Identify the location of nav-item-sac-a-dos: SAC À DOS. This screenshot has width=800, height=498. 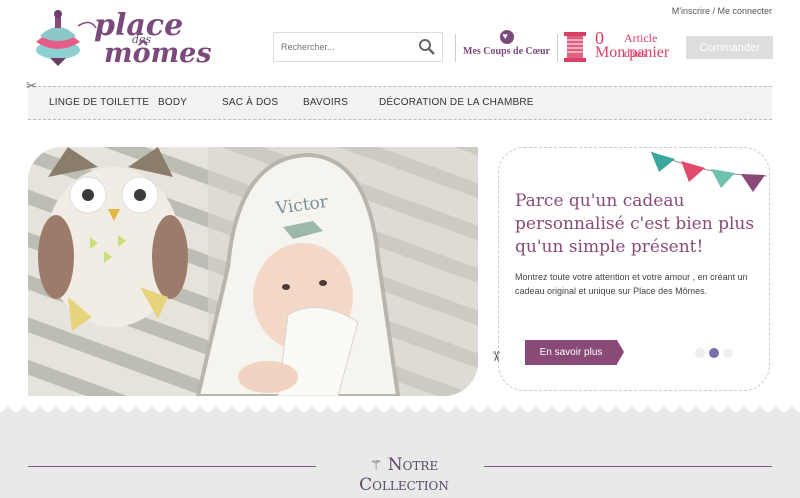
(250, 102).